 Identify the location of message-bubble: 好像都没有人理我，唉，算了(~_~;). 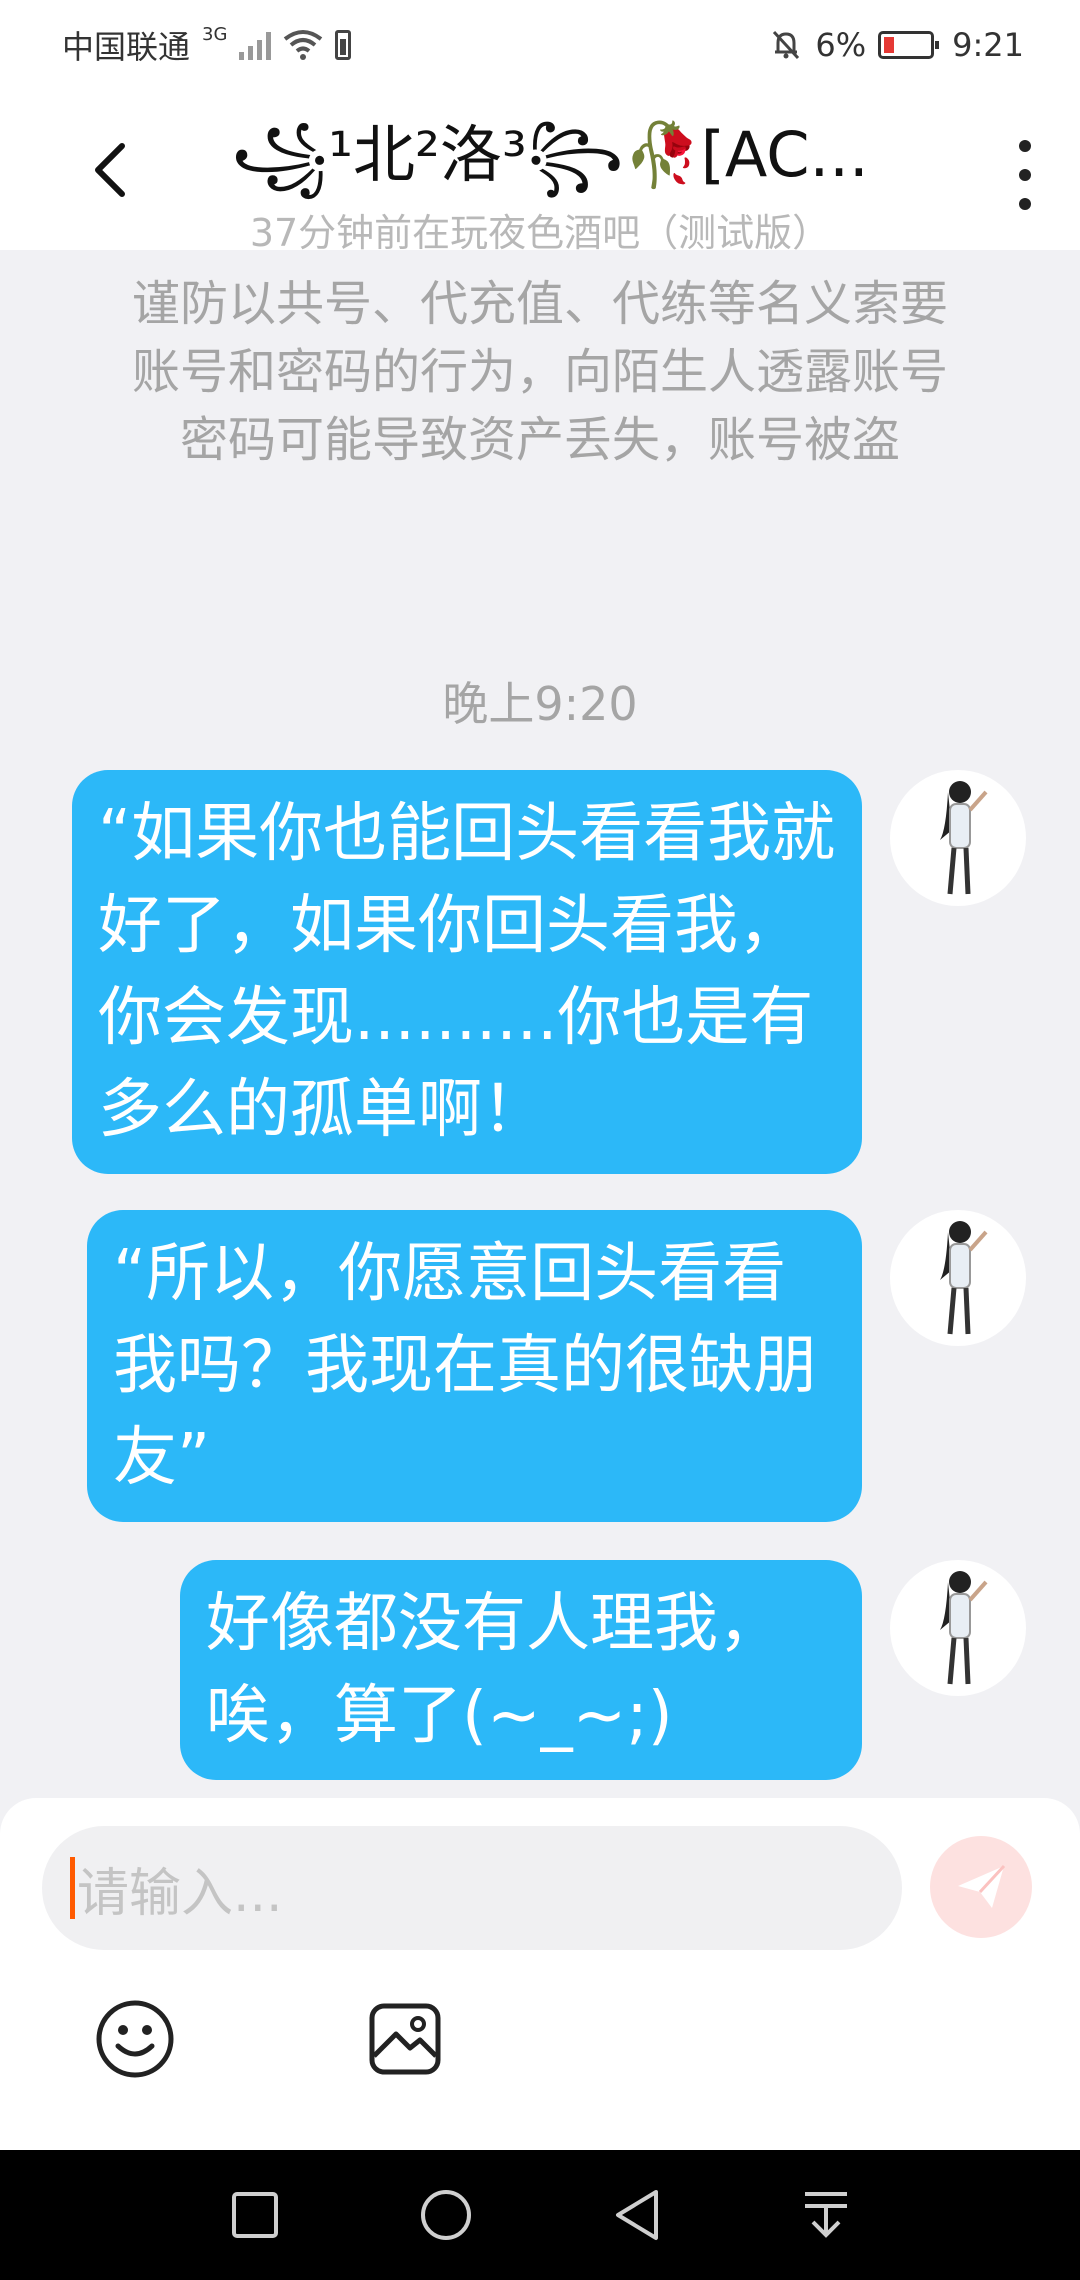
(521, 1670).